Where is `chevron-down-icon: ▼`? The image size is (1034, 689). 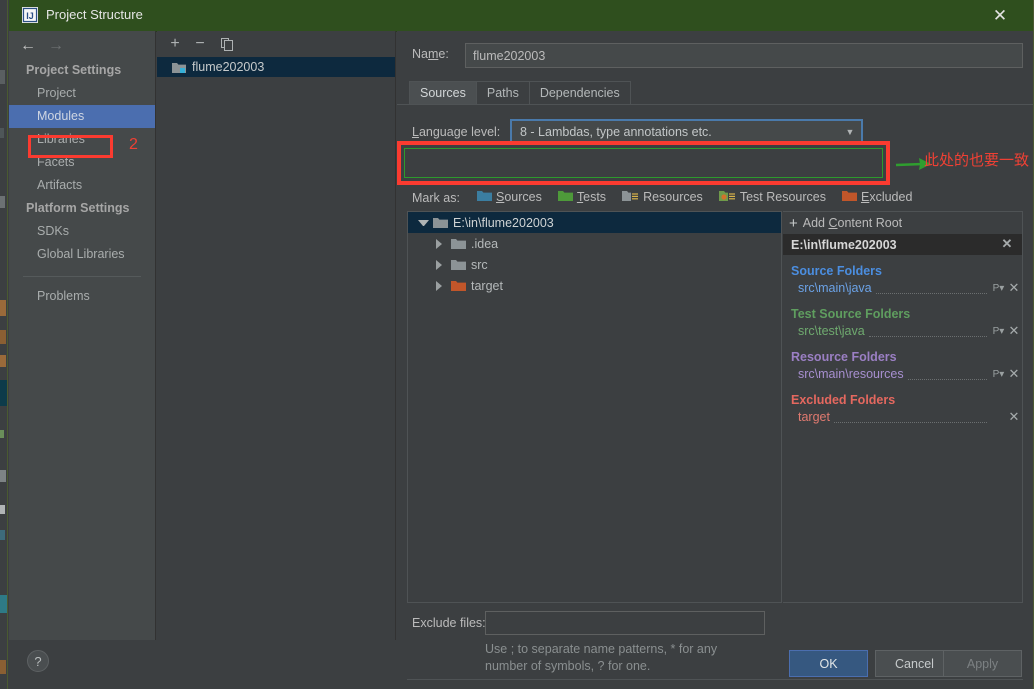 chevron-down-icon: ▼ is located at coordinates (850, 131).